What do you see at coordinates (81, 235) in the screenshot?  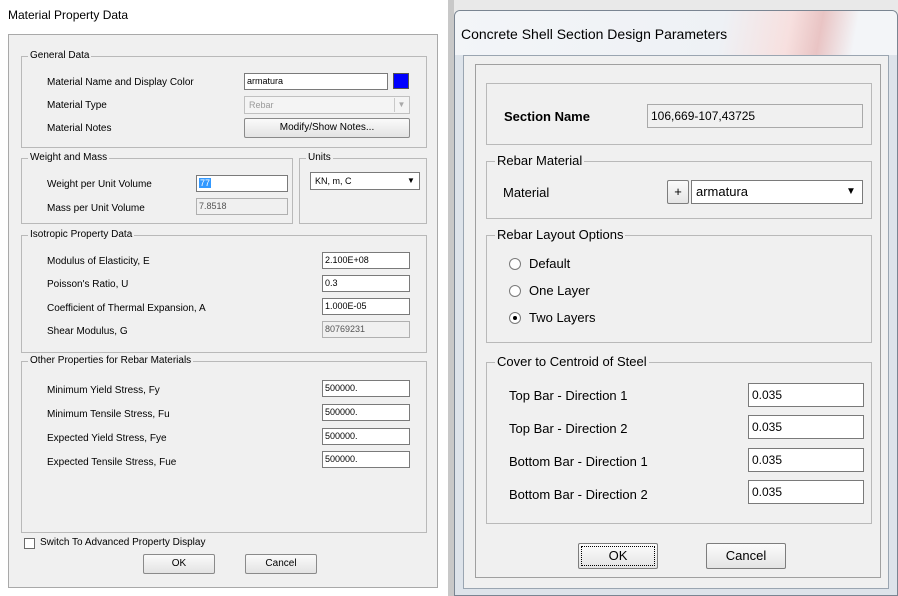 I see `isotropic-property-title: Isotropic Property Data` at bounding box center [81, 235].